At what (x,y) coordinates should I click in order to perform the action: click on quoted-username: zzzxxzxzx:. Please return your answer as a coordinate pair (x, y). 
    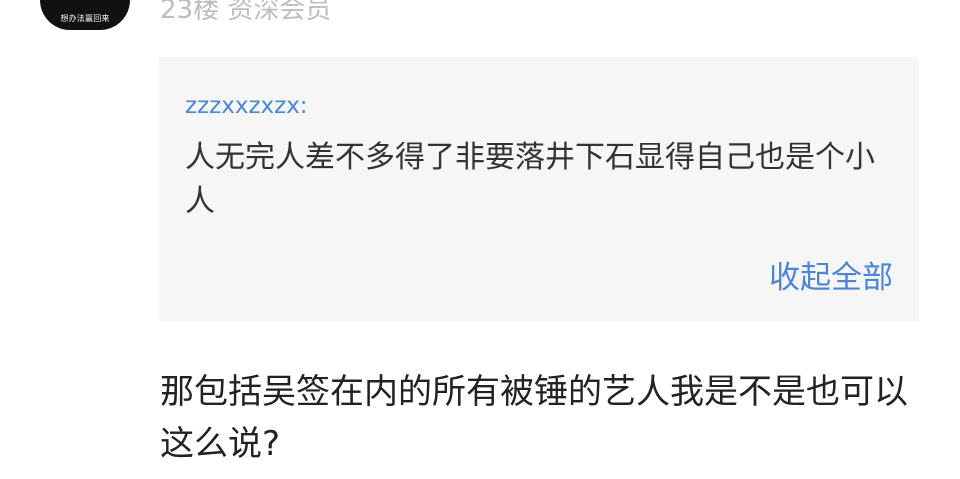
    Looking at the image, I should click on (246, 106).